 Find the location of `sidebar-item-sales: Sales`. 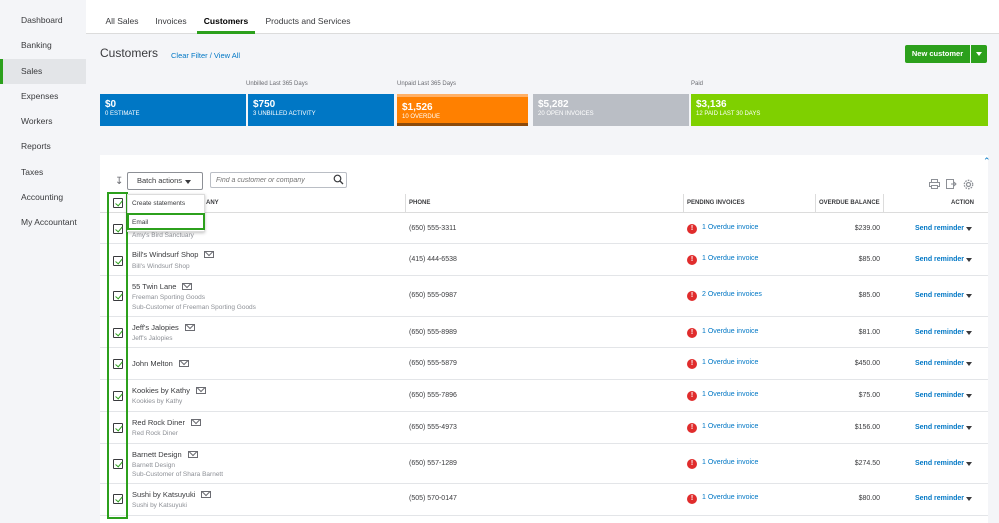

sidebar-item-sales: Sales is located at coordinates (43, 71).